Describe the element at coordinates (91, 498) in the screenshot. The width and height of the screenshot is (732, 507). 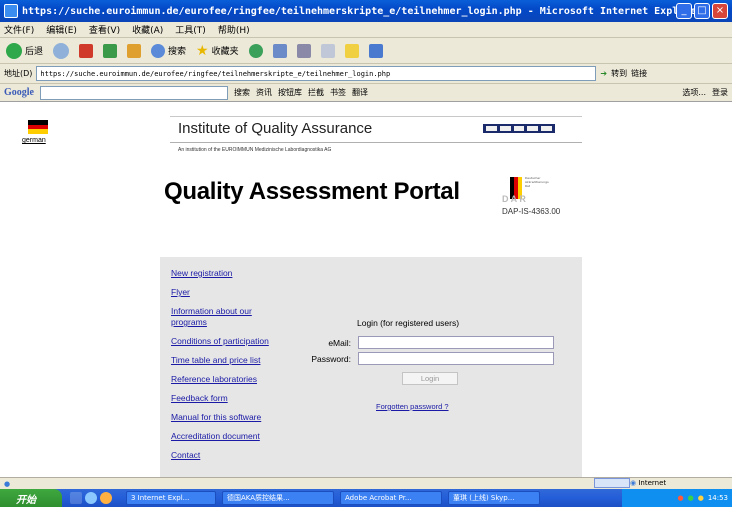
I see `quicklaunch-ie-icon` at that location.